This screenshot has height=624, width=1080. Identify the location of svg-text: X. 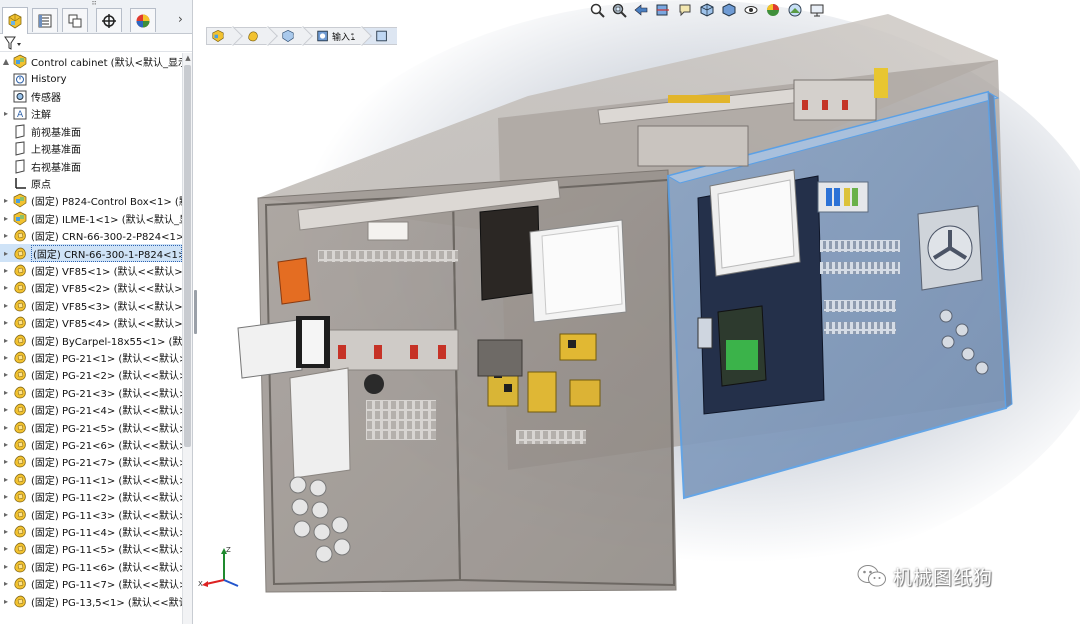
(200, 584).